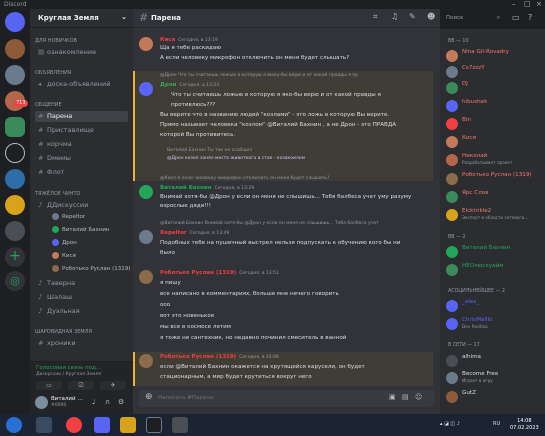 The width and height of the screenshot is (545, 436). What do you see at coordinates (219, 273) in the screenshot?
I see `message-author: Роботько Руслан (1319) Сегодня, в 13:51` at bounding box center [219, 273].